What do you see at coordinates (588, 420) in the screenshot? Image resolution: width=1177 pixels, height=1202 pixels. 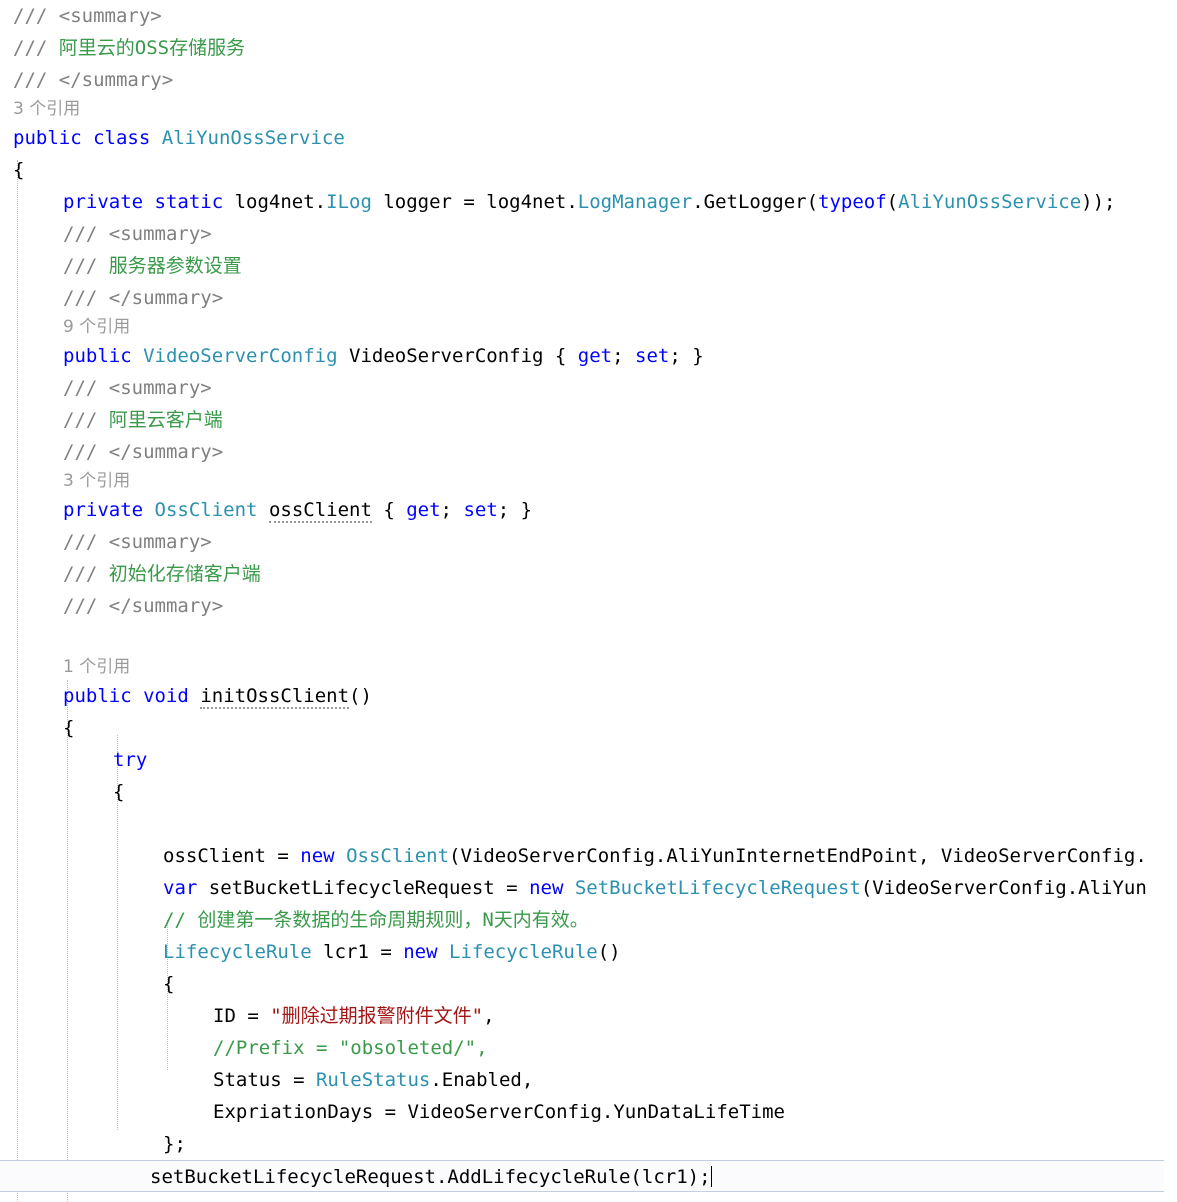 I see `code-line: /// 阿里云客户端` at bounding box center [588, 420].